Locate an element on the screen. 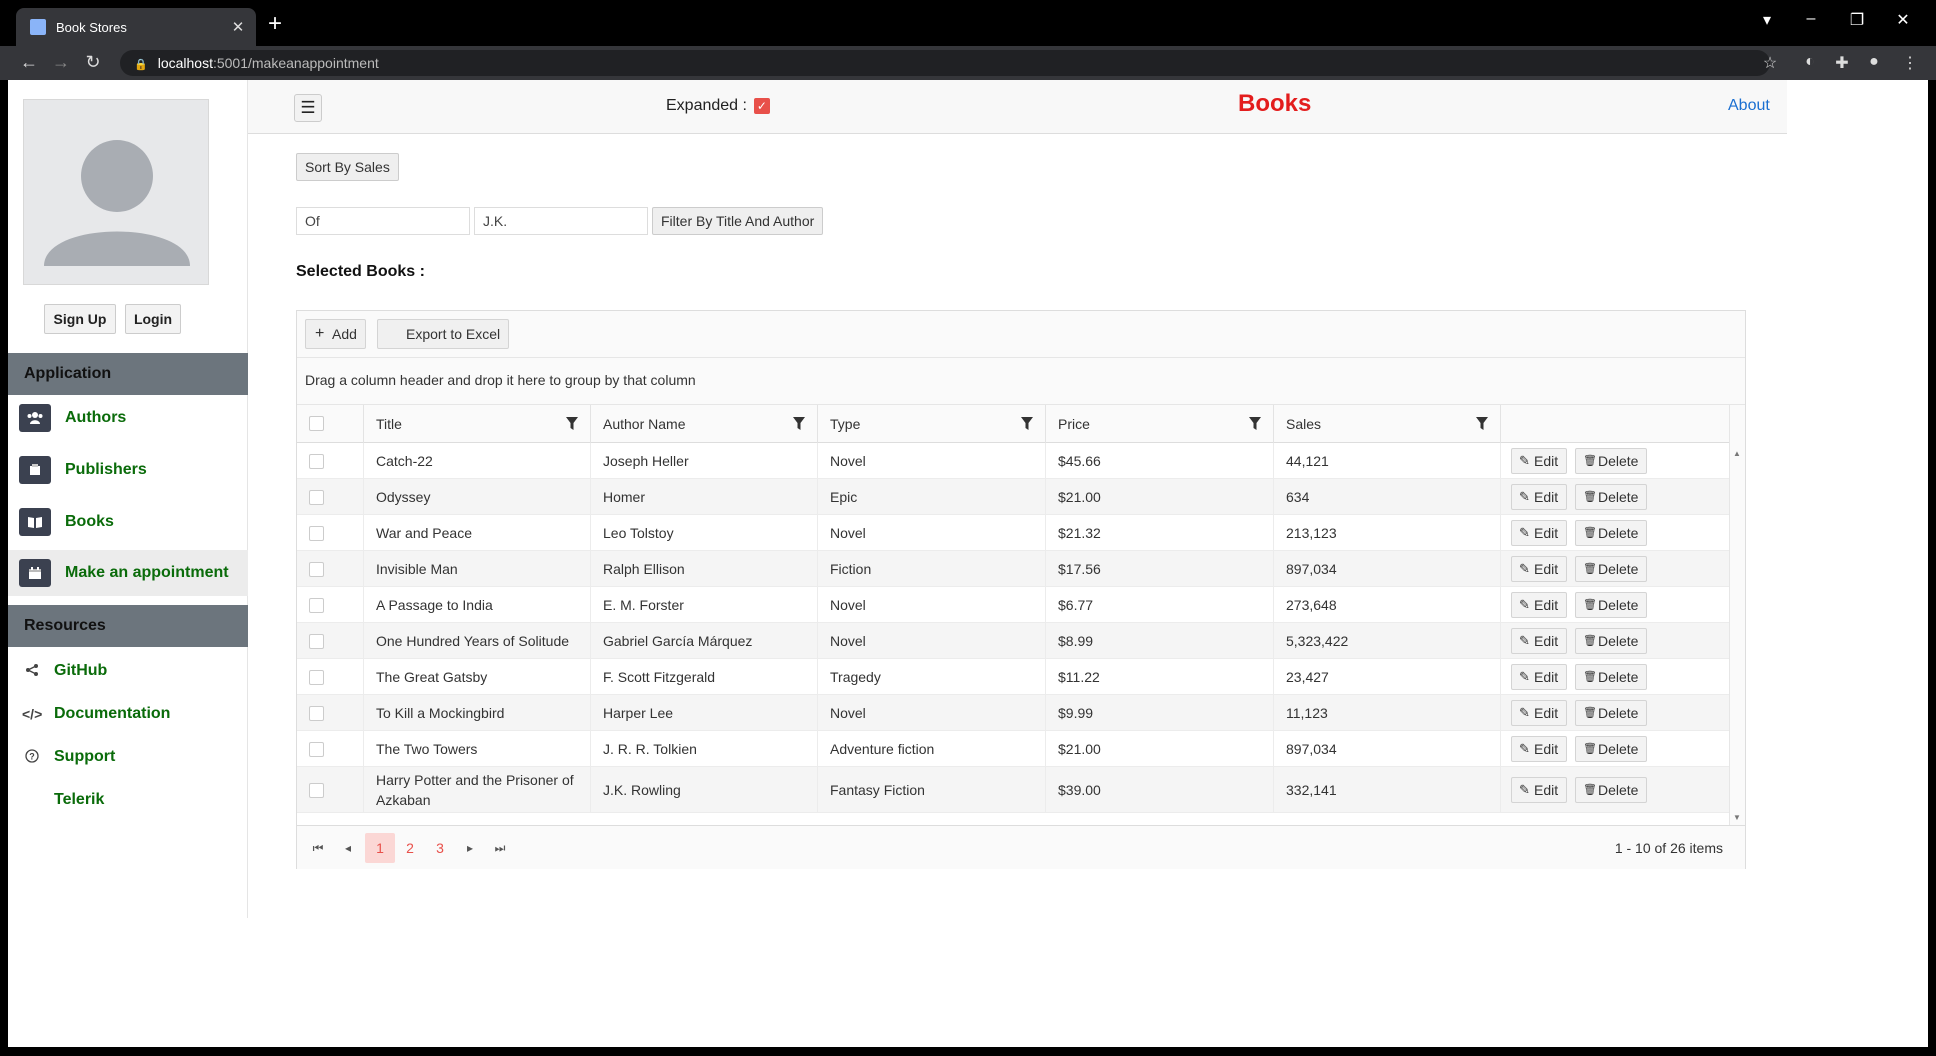  grid-scrollbar: ▲ ▼ is located at coordinates (1737, 615).